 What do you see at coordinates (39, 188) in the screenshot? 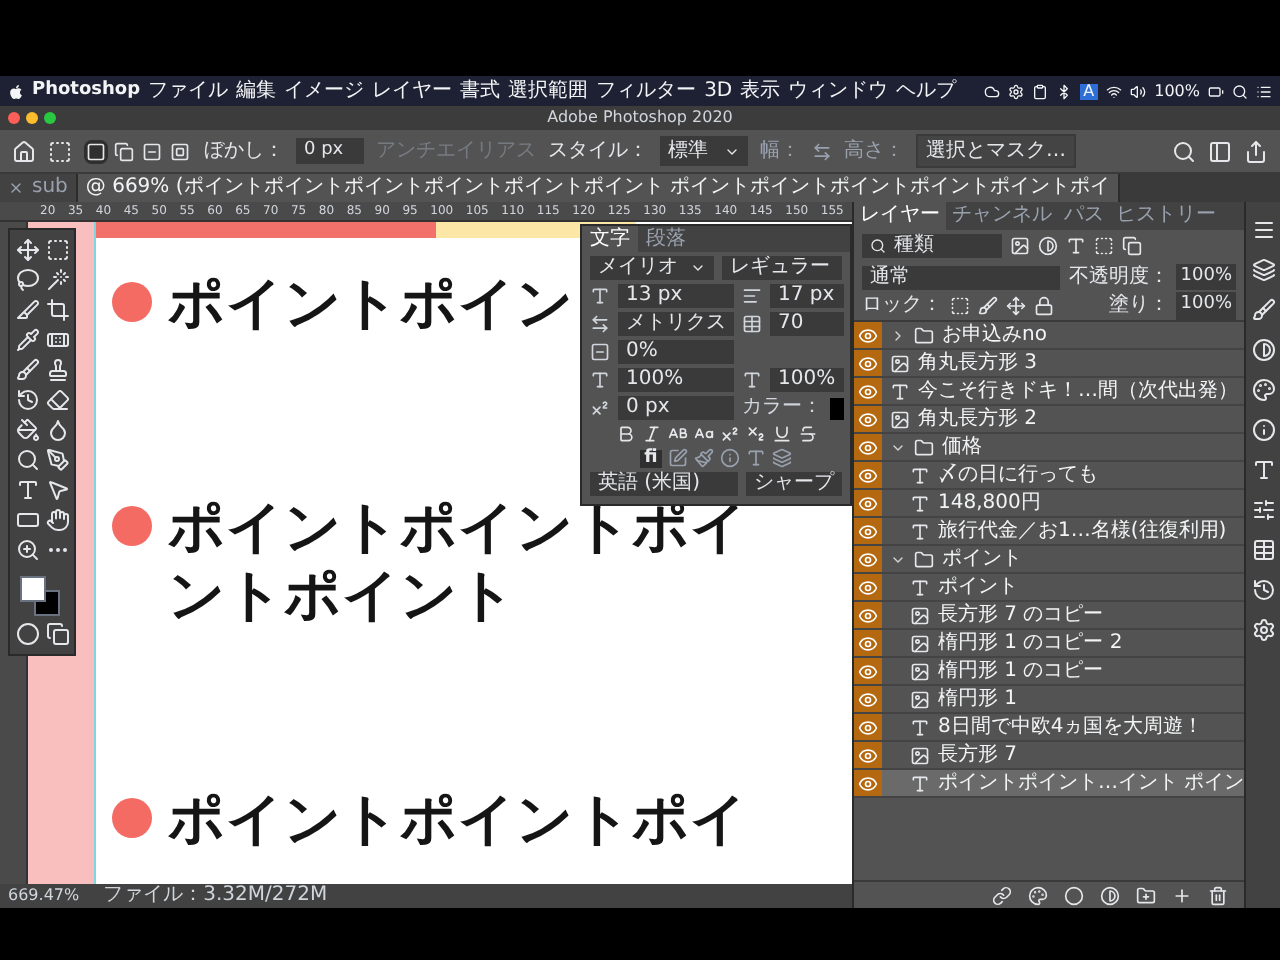
I see `document-tab: sub` at bounding box center [39, 188].